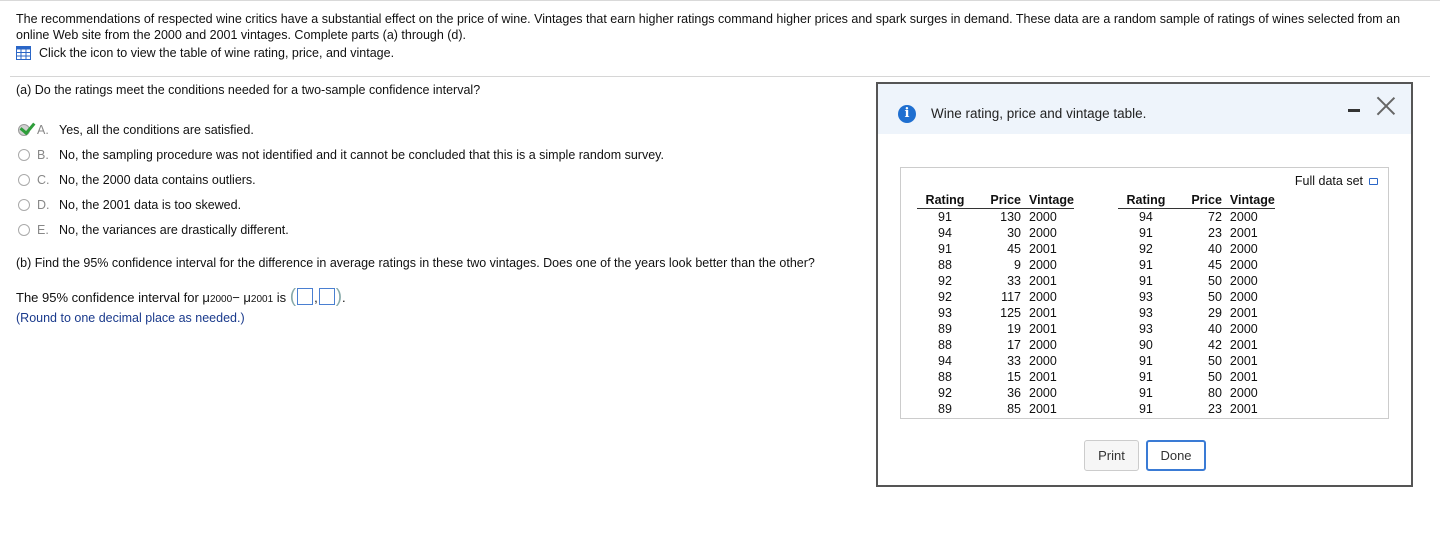 Image resolution: width=1440 pixels, height=551 pixels. I want to click on table-cell: 88, so click(945, 265).